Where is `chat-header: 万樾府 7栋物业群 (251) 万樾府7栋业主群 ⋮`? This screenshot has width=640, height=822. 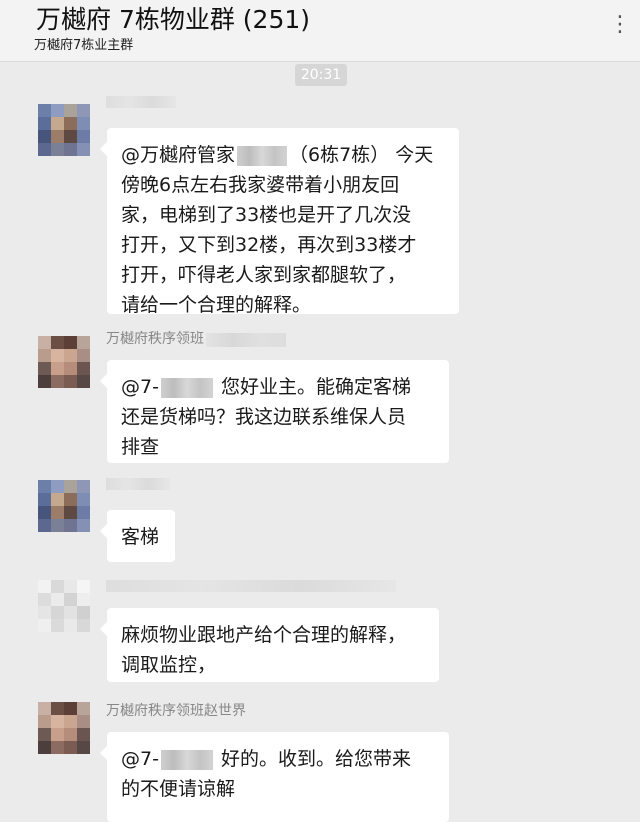 chat-header: 万樾府 7栋物业群 (251) 万樾府7栋业主群 ⋮ is located at coordinates (320, 31).